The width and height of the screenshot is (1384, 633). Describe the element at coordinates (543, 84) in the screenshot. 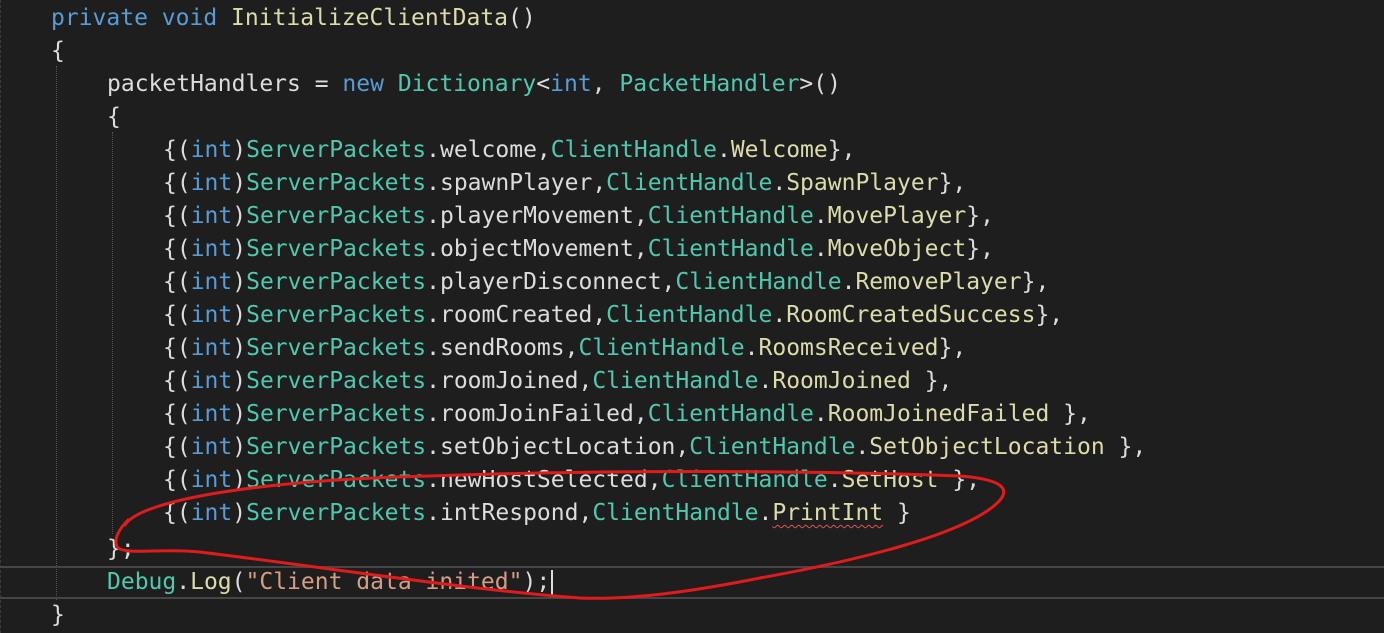

I see `punctuation: <` at that location.